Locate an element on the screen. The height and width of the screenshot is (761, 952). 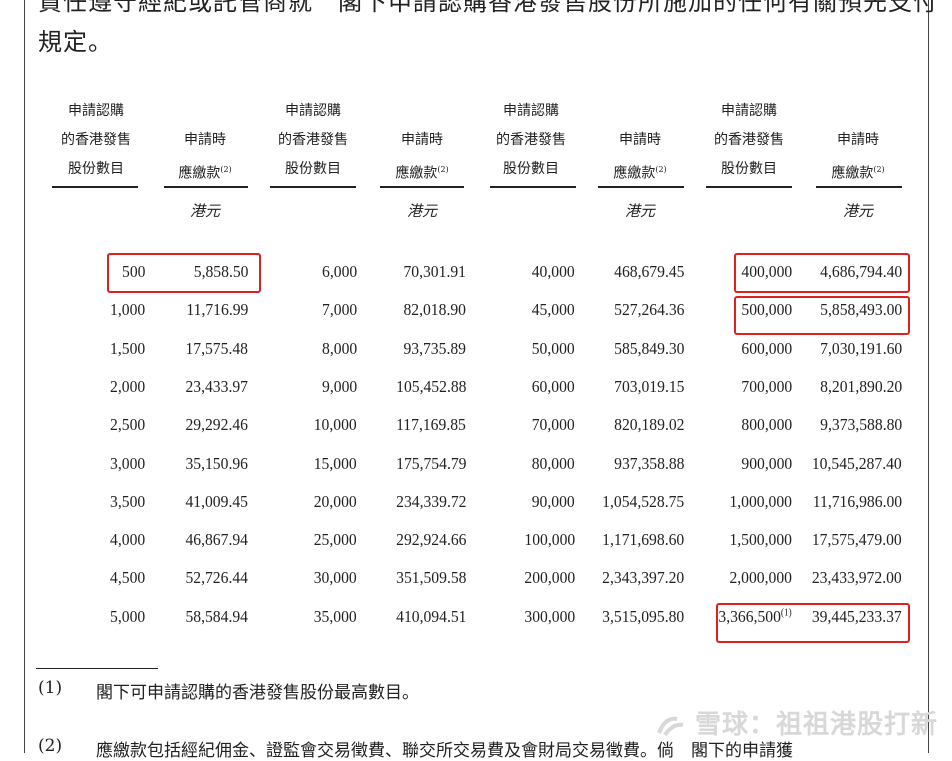
payment-cell: 351,509.58 is located at coordinates (430, 578).